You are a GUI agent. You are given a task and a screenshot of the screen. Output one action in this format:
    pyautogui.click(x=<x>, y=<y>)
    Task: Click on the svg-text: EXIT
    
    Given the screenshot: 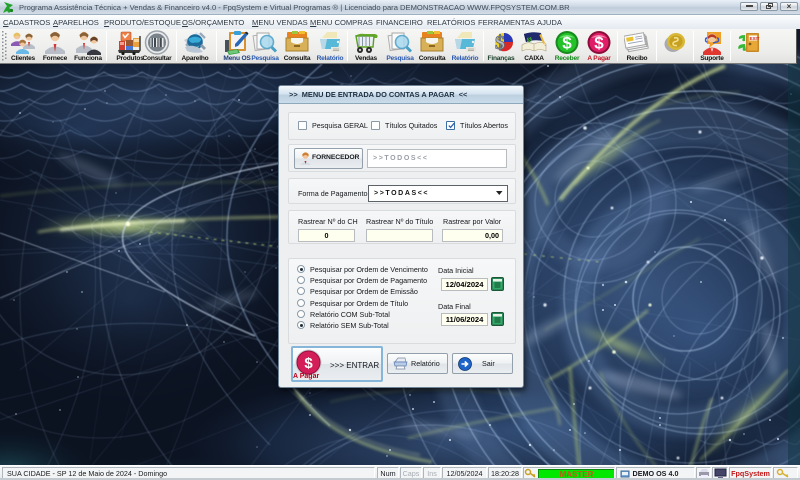 What is the action you would take?
    pyautogui.click(x=755, y=38)
    